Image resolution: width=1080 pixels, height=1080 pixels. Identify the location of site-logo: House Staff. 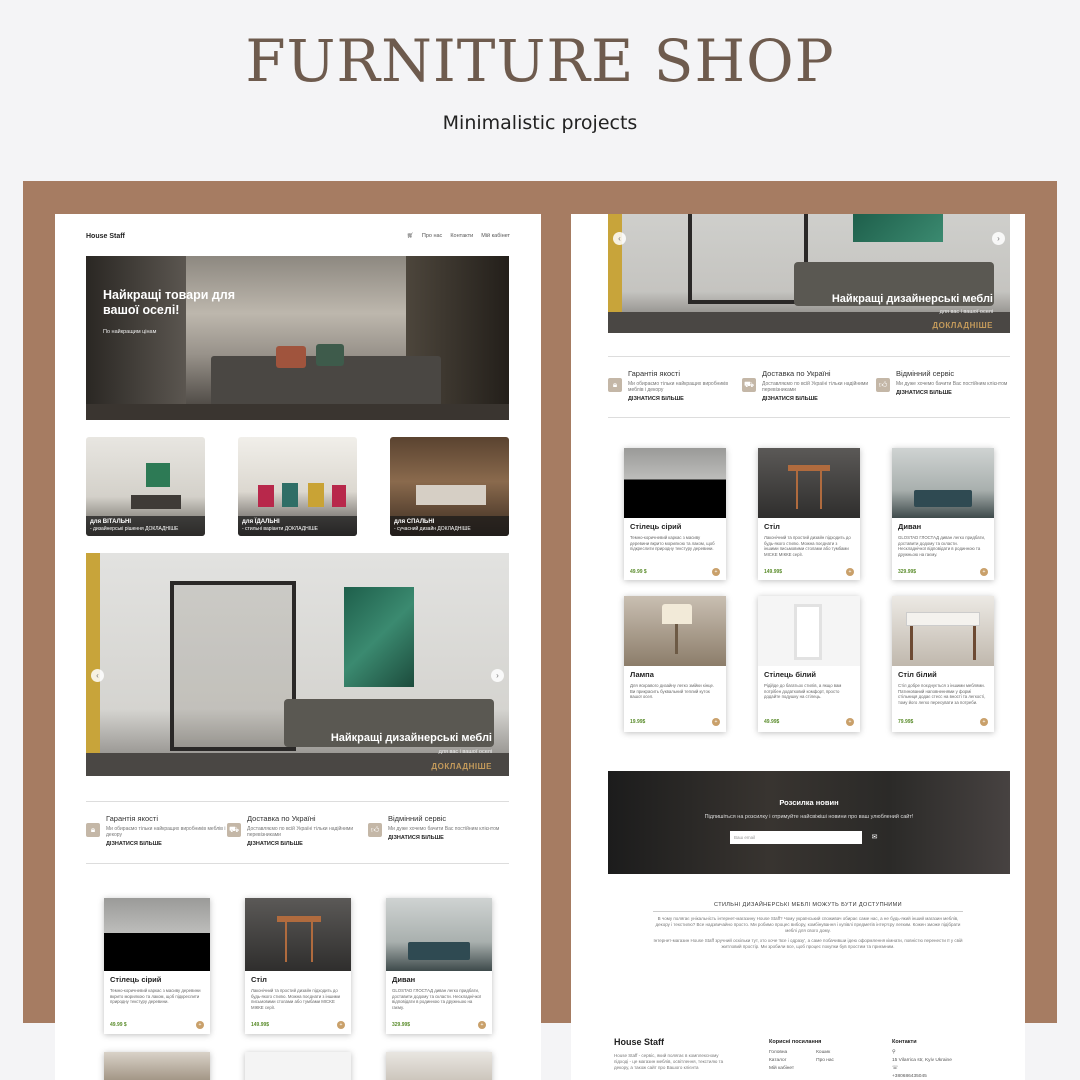
(105, 236).